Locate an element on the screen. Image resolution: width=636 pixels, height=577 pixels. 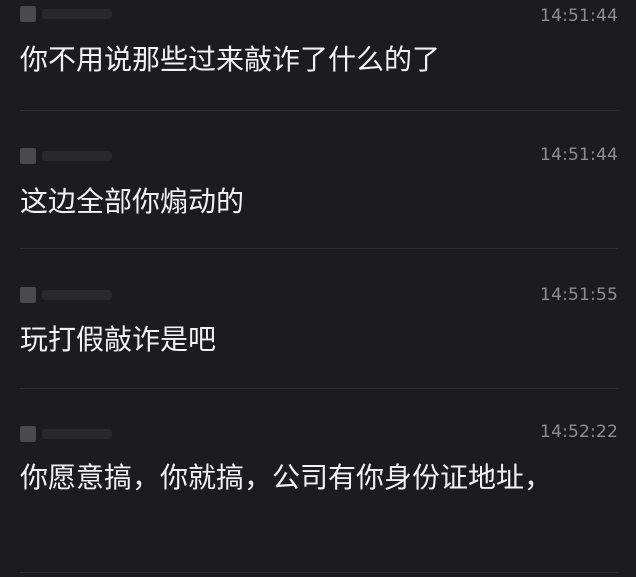
message-item: 14:51:44 你不用说那些过来敲诈了什么的了 is located at coordinates (318, 40).